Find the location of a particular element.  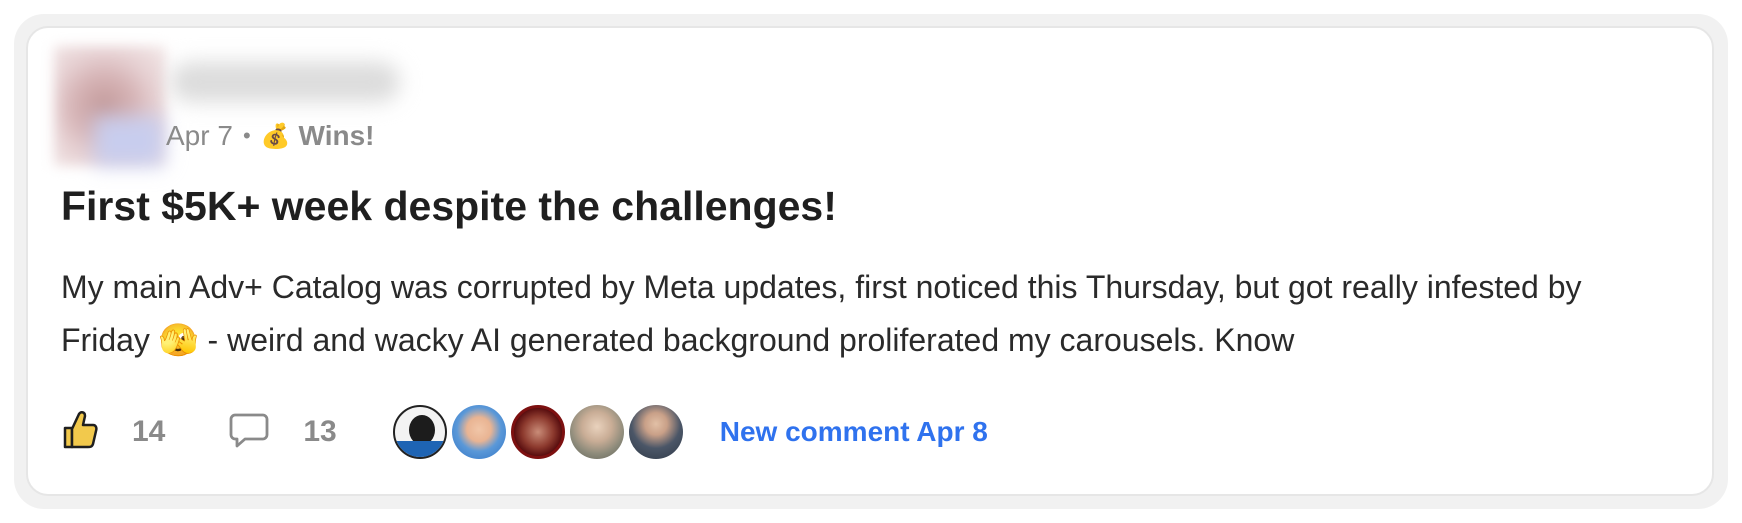

post-category: Wins! is located at coordinates (337, 136).